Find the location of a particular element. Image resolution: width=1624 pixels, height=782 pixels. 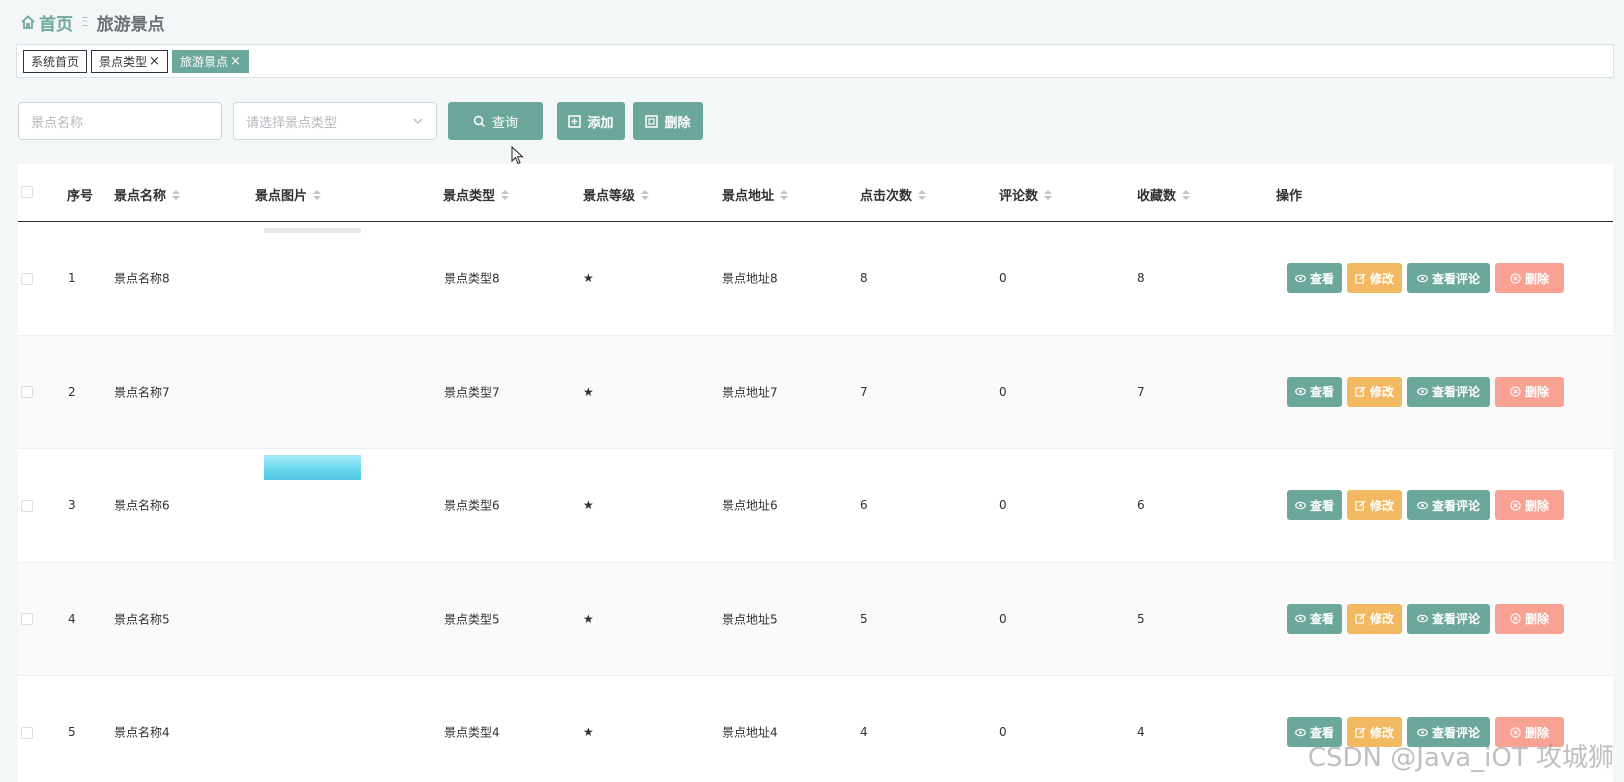

add-button: 添加 is located at coordinates (591, 121).